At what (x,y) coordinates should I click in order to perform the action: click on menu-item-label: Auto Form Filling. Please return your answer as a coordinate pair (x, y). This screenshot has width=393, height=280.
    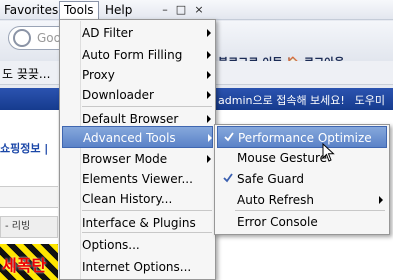
    Looking at the image, I should click on (132, 55).